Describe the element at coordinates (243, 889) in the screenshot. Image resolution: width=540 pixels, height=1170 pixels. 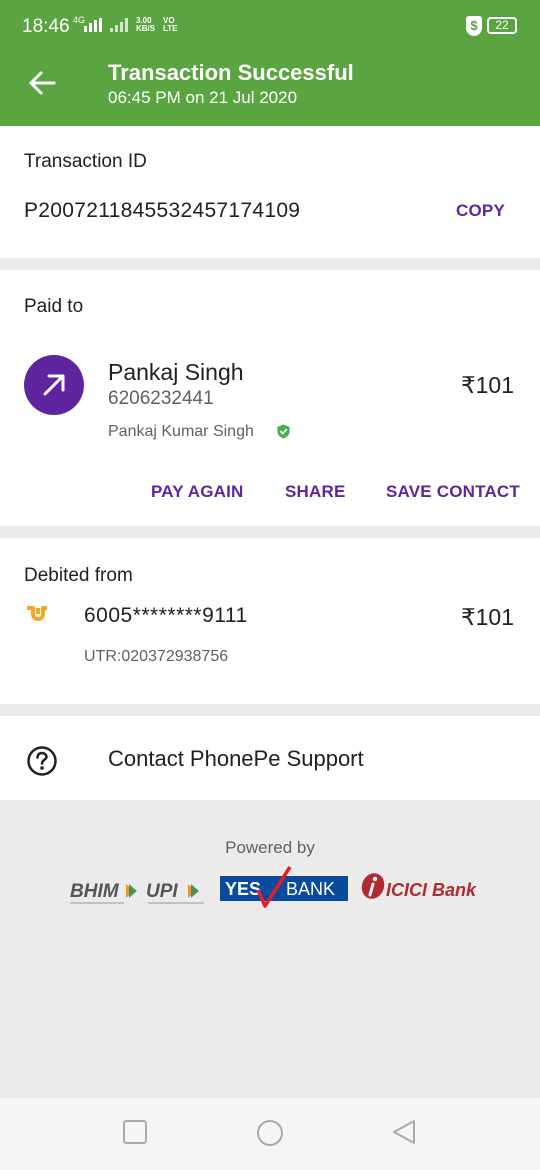
I see `yes-logo-text: YES` at that location.